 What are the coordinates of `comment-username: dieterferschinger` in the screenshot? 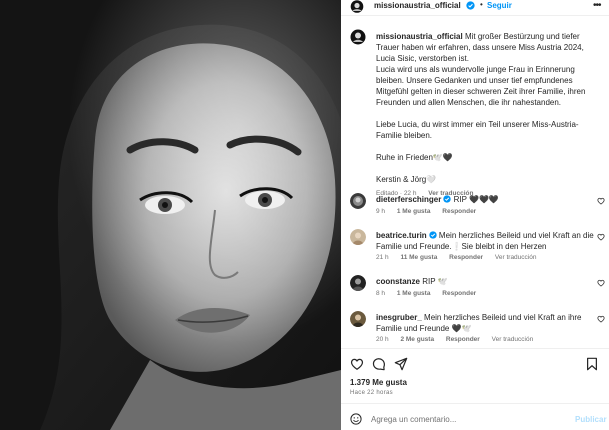 It's located at (408, 199).